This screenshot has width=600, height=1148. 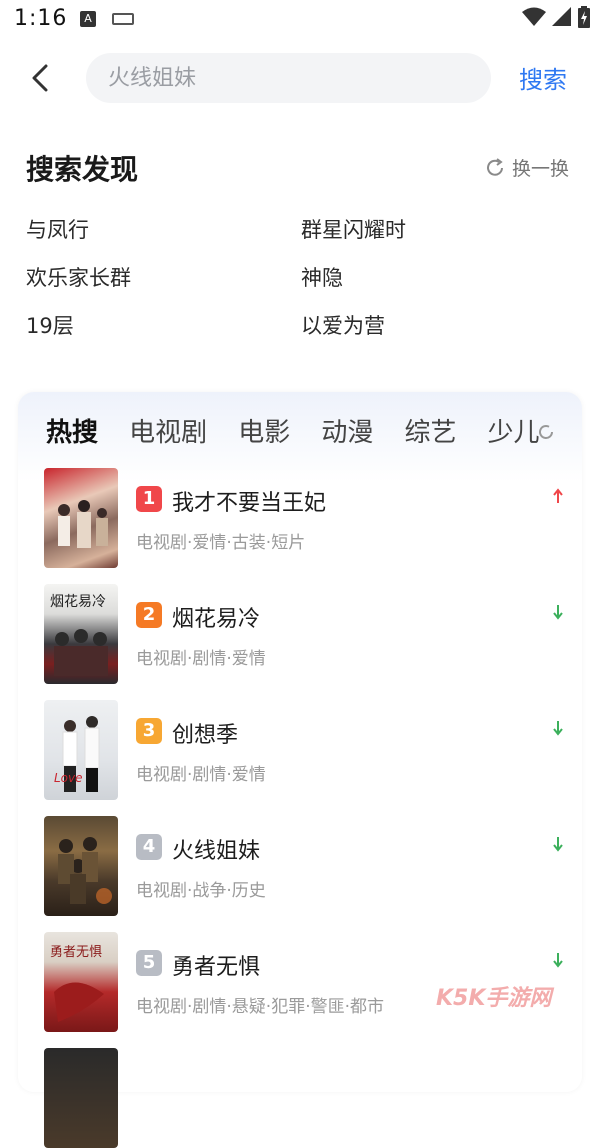 I want to click on refresh-button: 换一换, so click(x=526, y=167).